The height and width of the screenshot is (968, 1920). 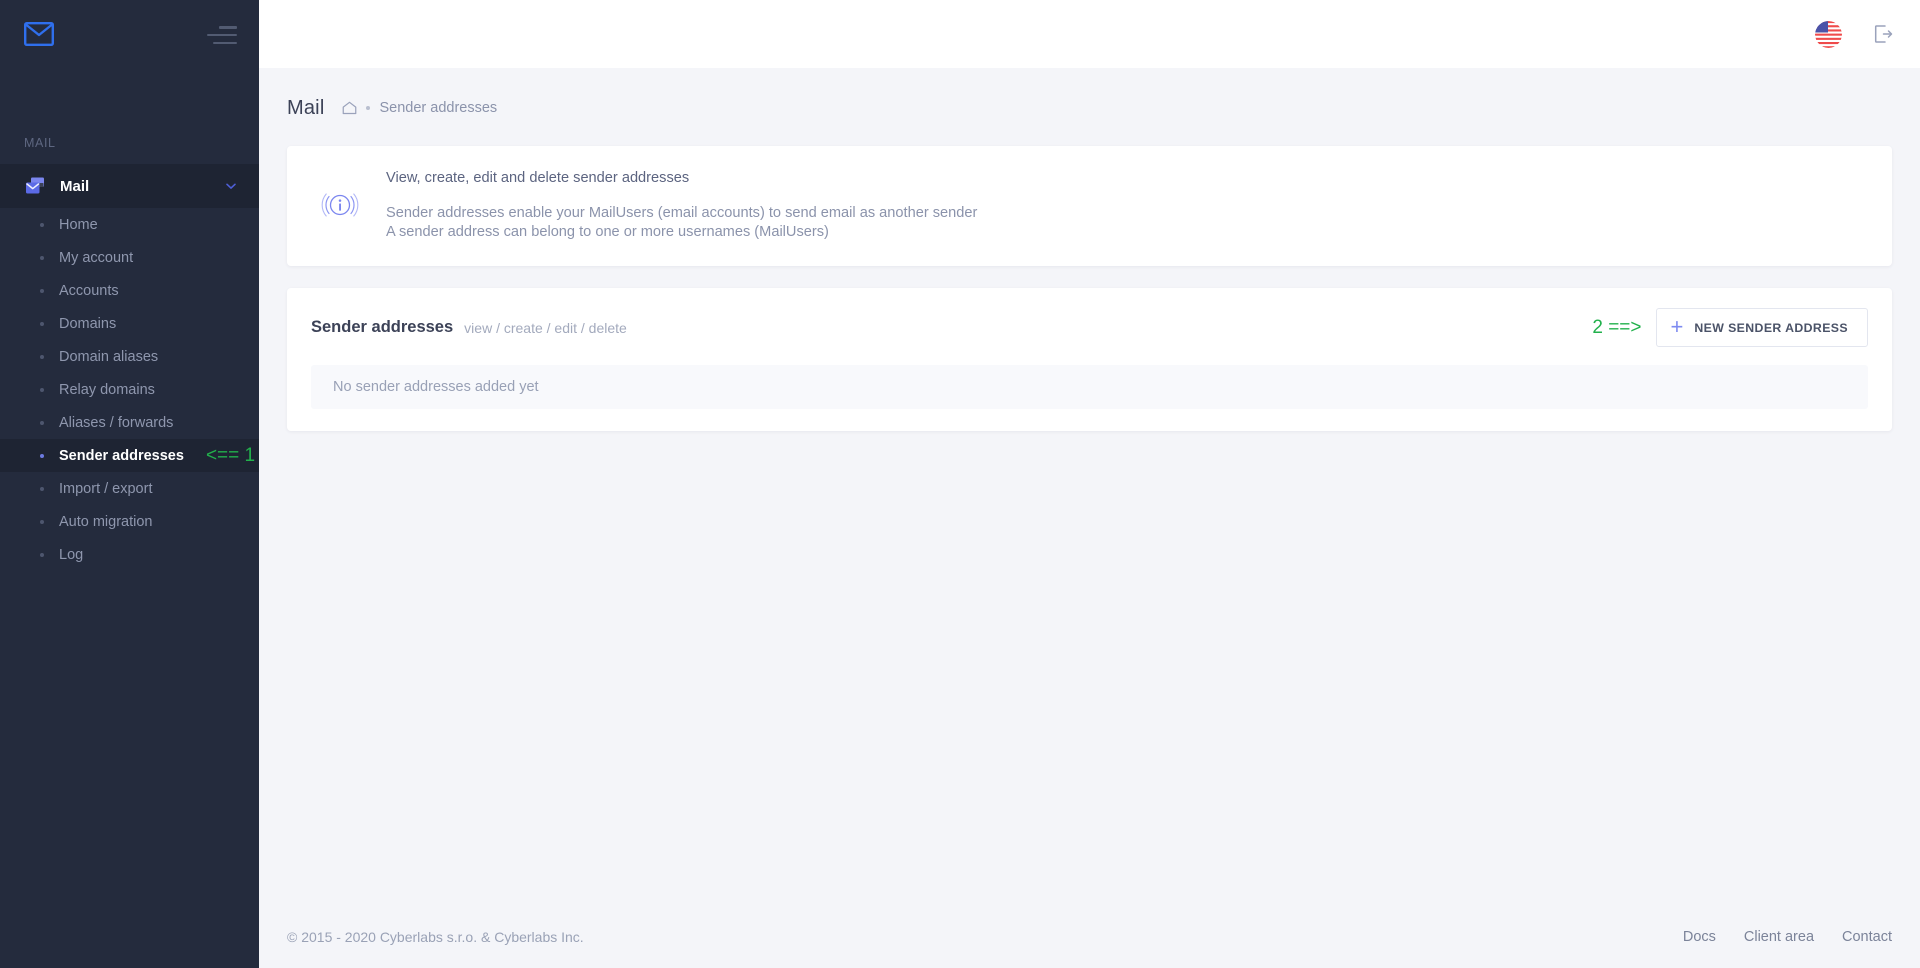 I want to click on footer-link-docs: Docs, so click(x=1699, y=937).